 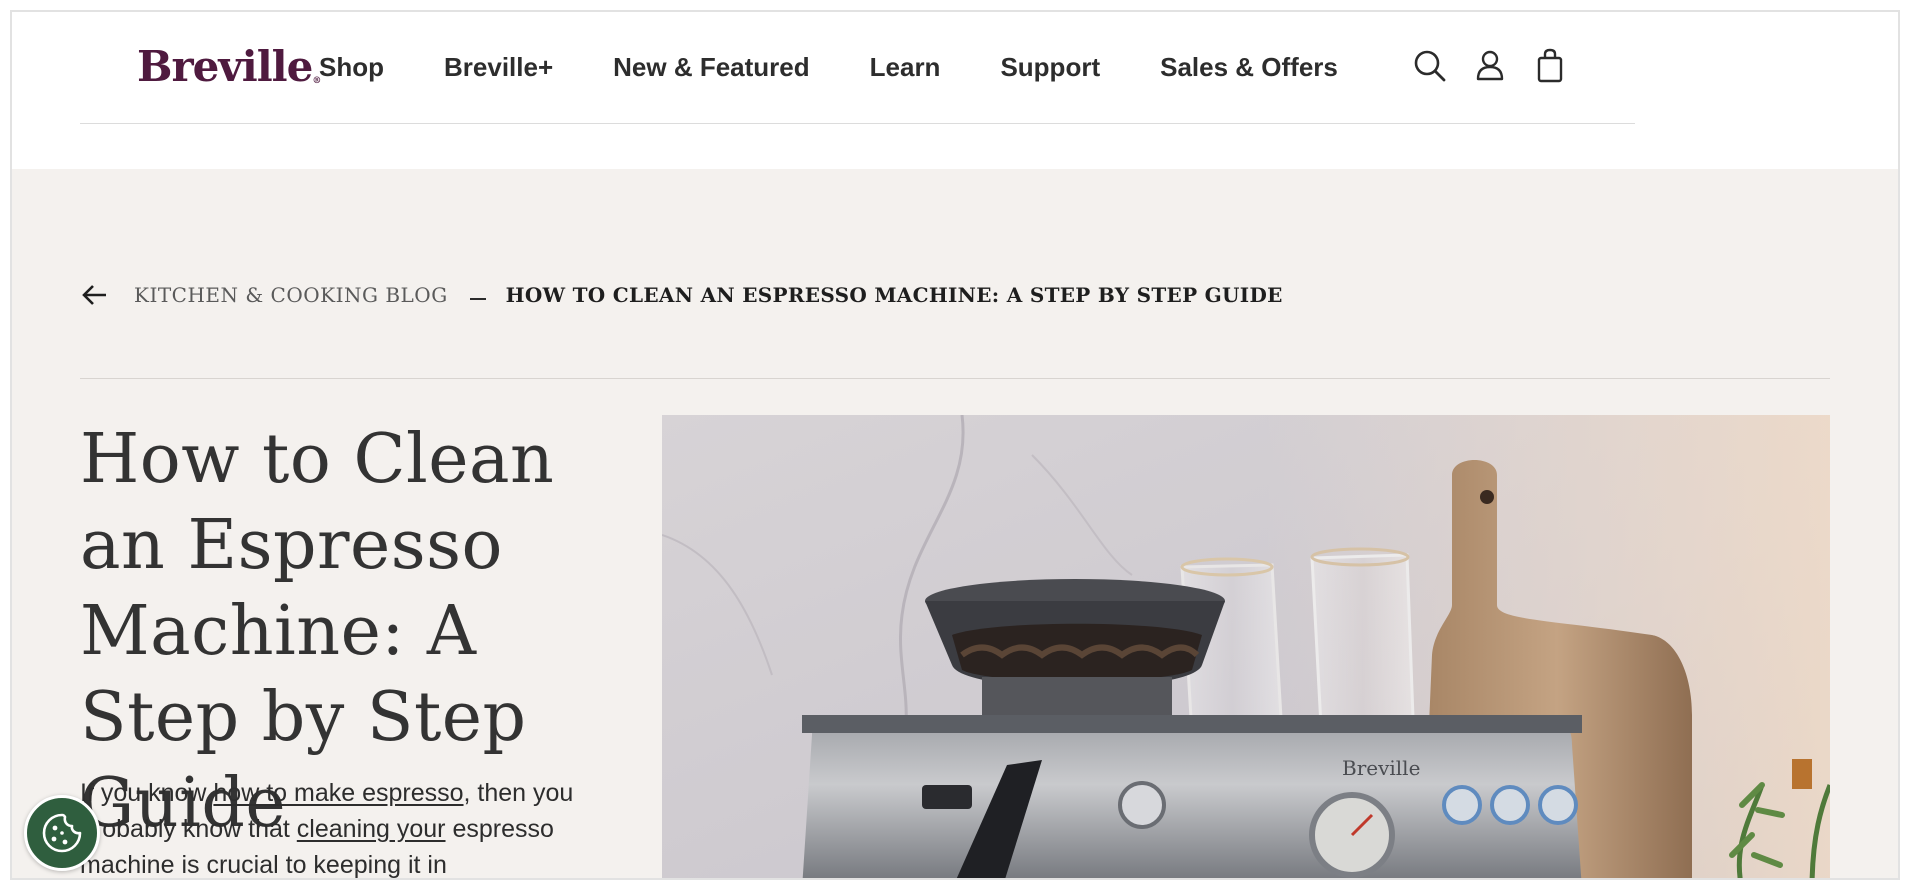 I want to click on arrow-left-icon, so click(x=95, y=295).